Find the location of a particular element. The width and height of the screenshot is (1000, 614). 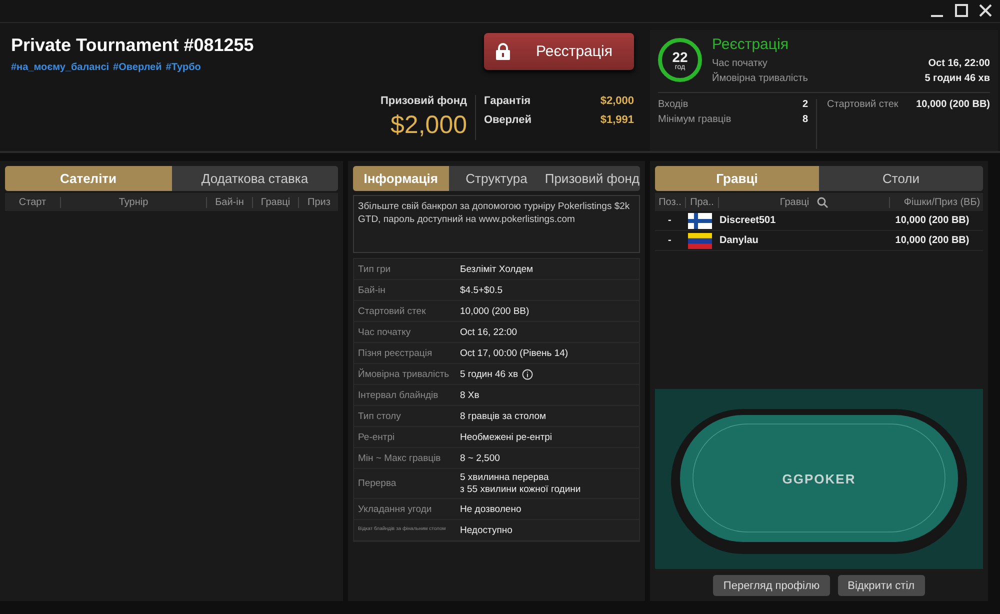

column-header: Поз.. is located at coordinates (670, 202).